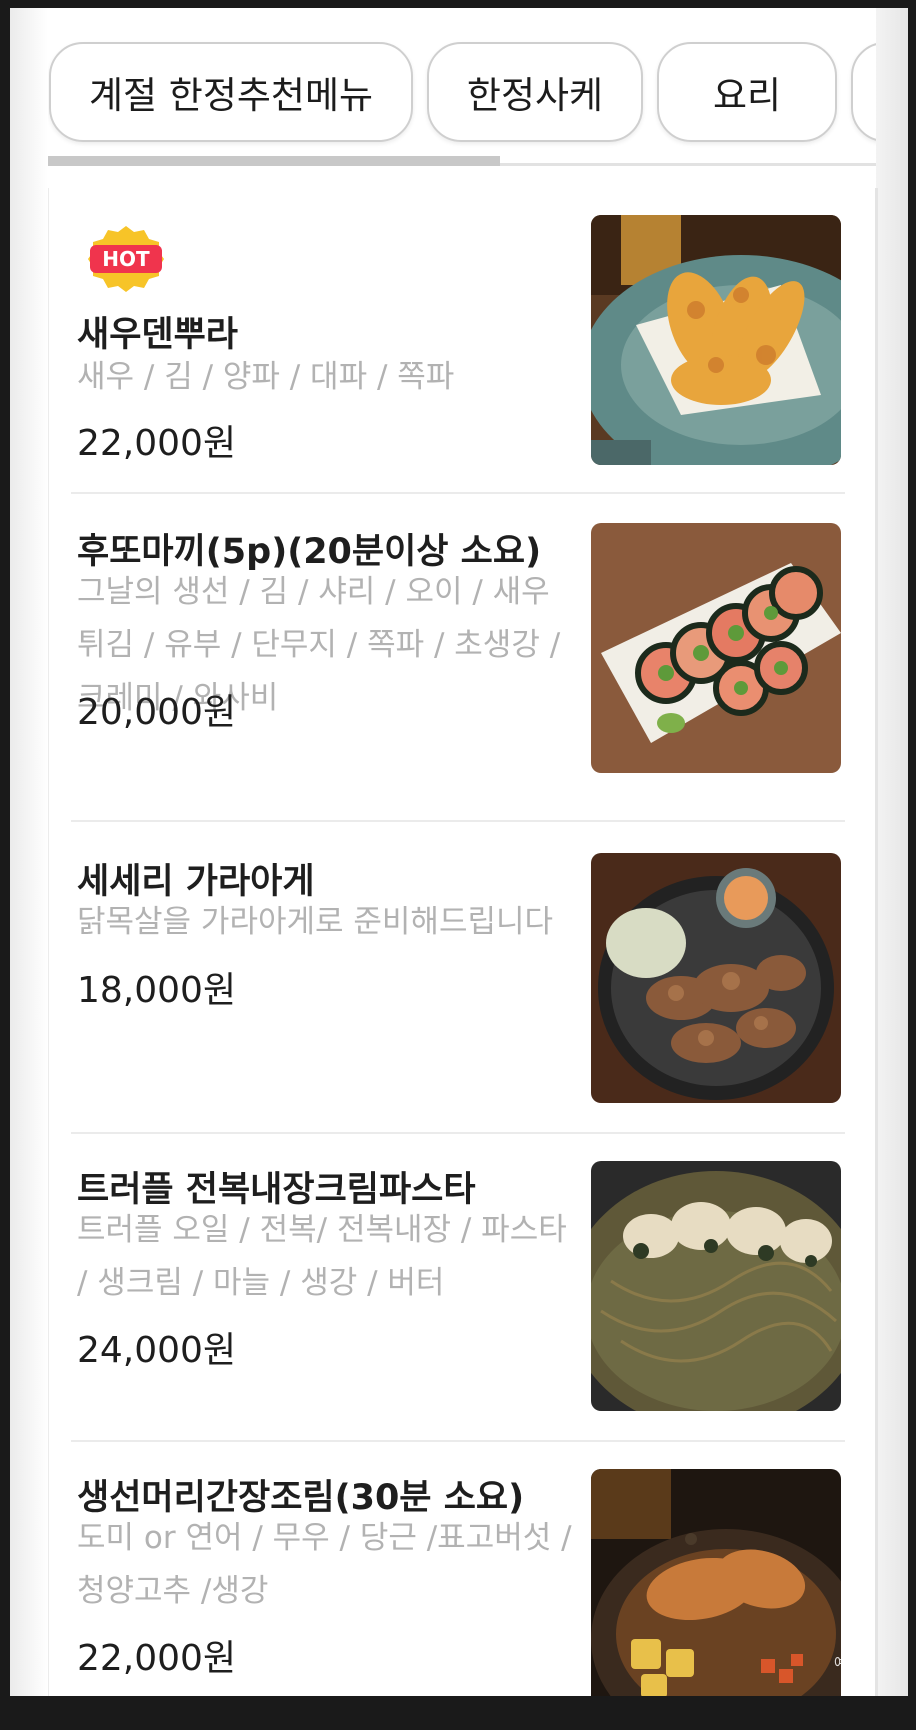 The image size is (916, 1730). Describe the element at coordinates (535, 92) in the screenshot. I see `tab-limited-sake: 한정사케` at that location.